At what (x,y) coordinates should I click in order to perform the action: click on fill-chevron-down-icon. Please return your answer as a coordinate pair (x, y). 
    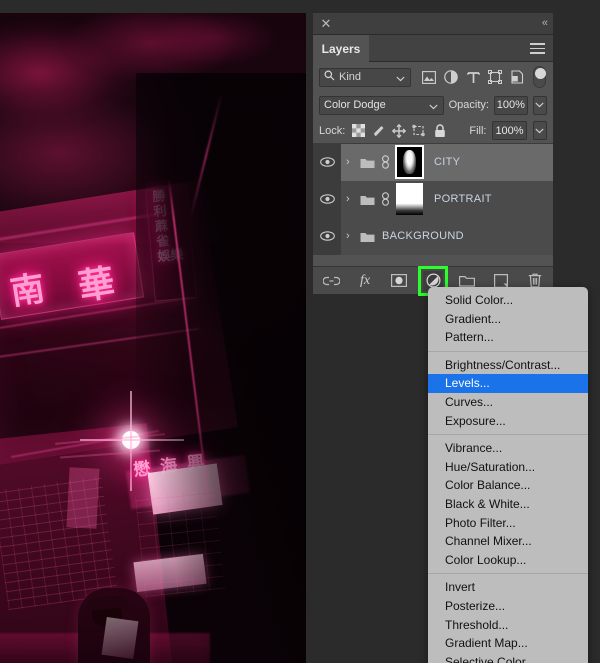
    Looking at the image, I should click on (540, 130).